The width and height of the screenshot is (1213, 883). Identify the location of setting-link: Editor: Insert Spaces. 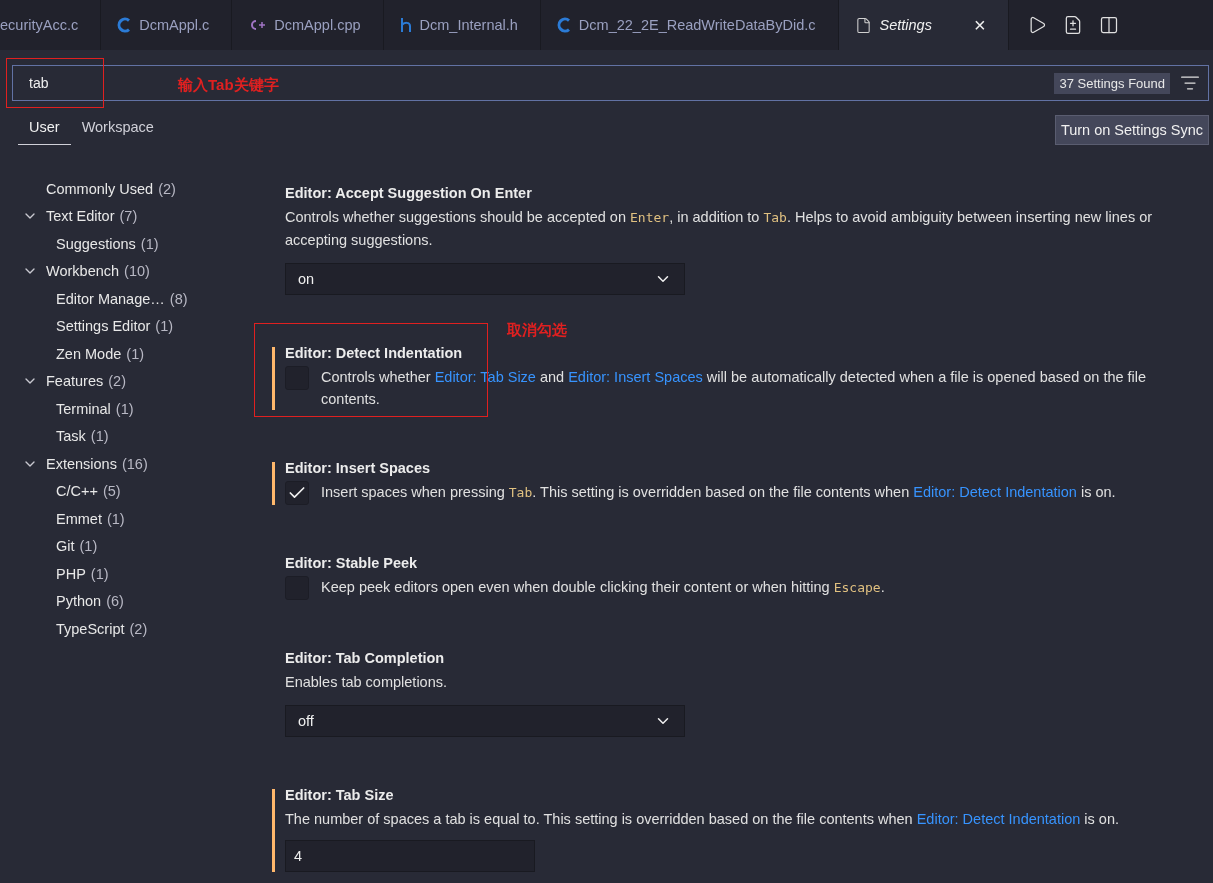
(635, 377).